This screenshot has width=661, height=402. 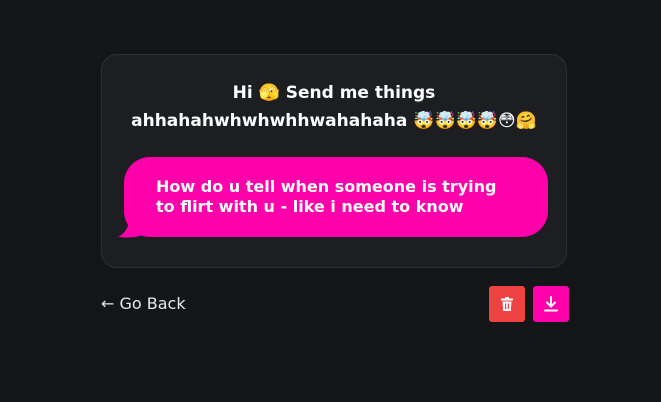 I want to click on download-button, so click(x=551, y=304).